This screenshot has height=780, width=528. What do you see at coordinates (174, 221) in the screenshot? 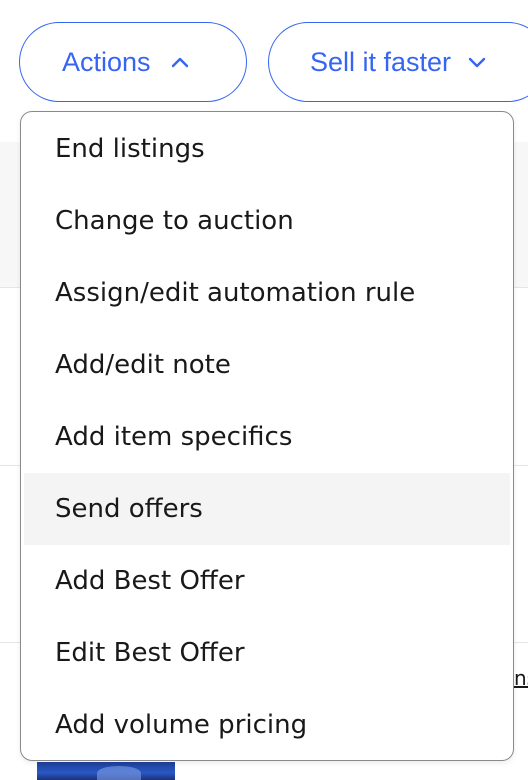
I see `menu-item-label: Change to auction` at bounding box center [174, 221].